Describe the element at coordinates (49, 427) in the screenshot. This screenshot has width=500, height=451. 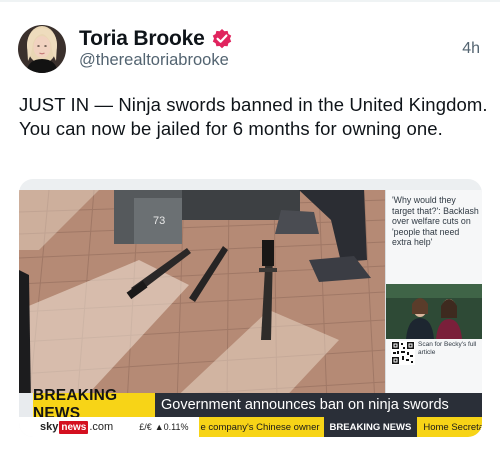
I see `brand-sky: sky` at that location.